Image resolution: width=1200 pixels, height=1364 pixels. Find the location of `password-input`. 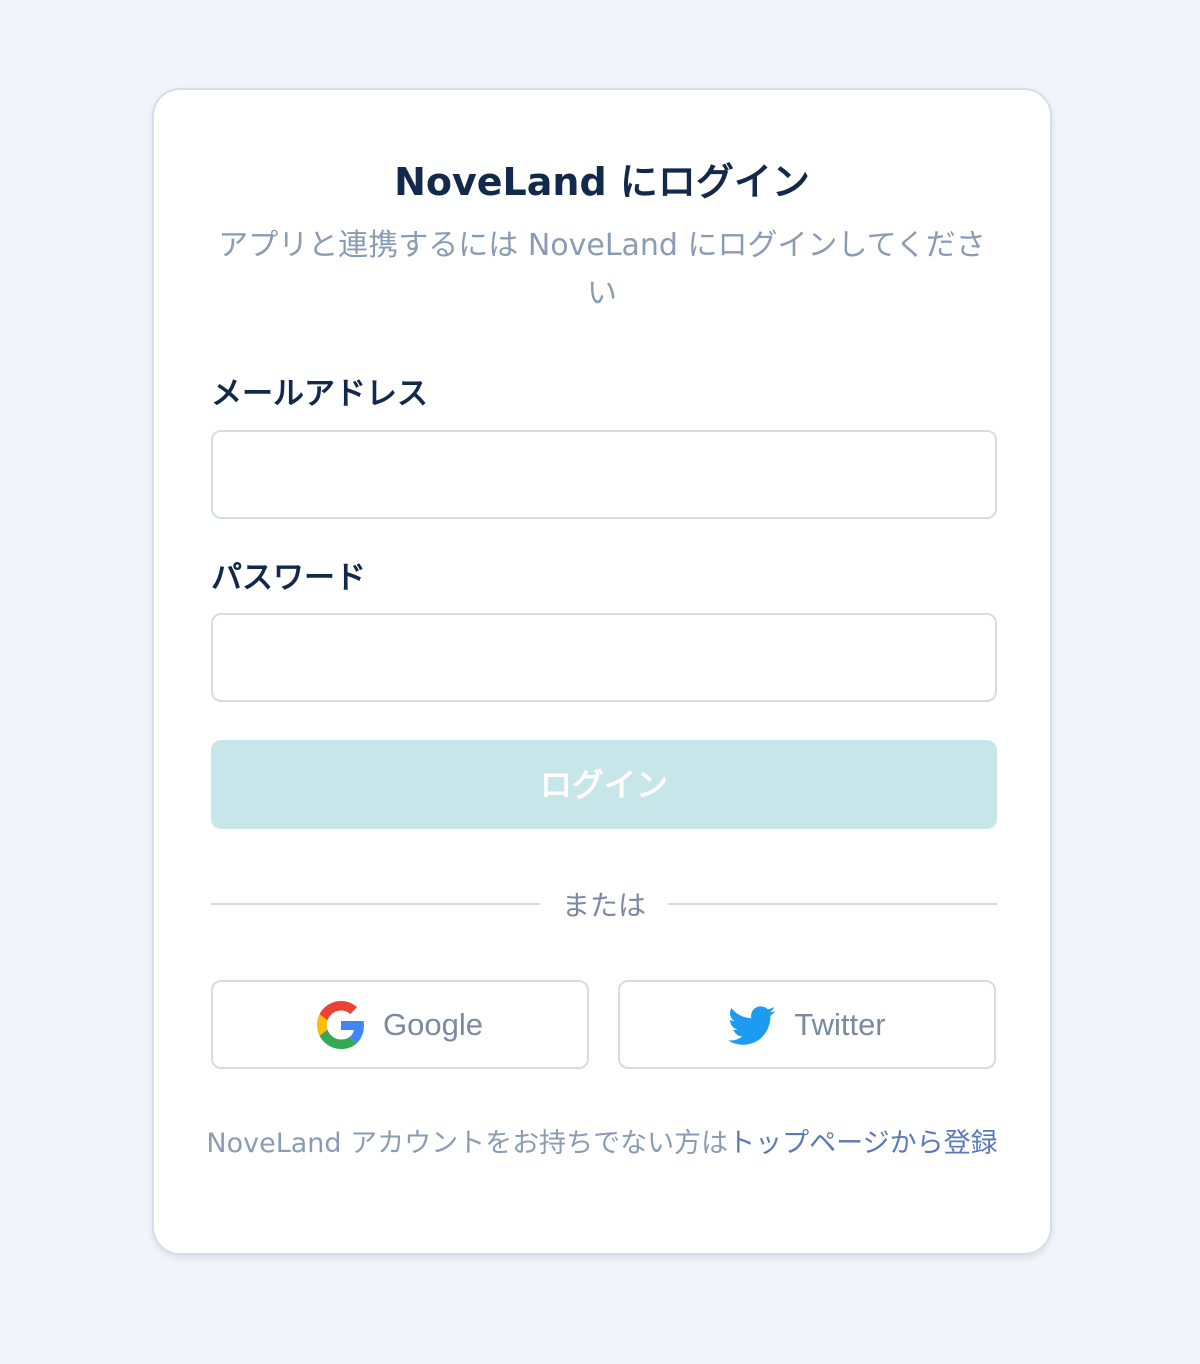

password-input is located at coordinates (604, 657).